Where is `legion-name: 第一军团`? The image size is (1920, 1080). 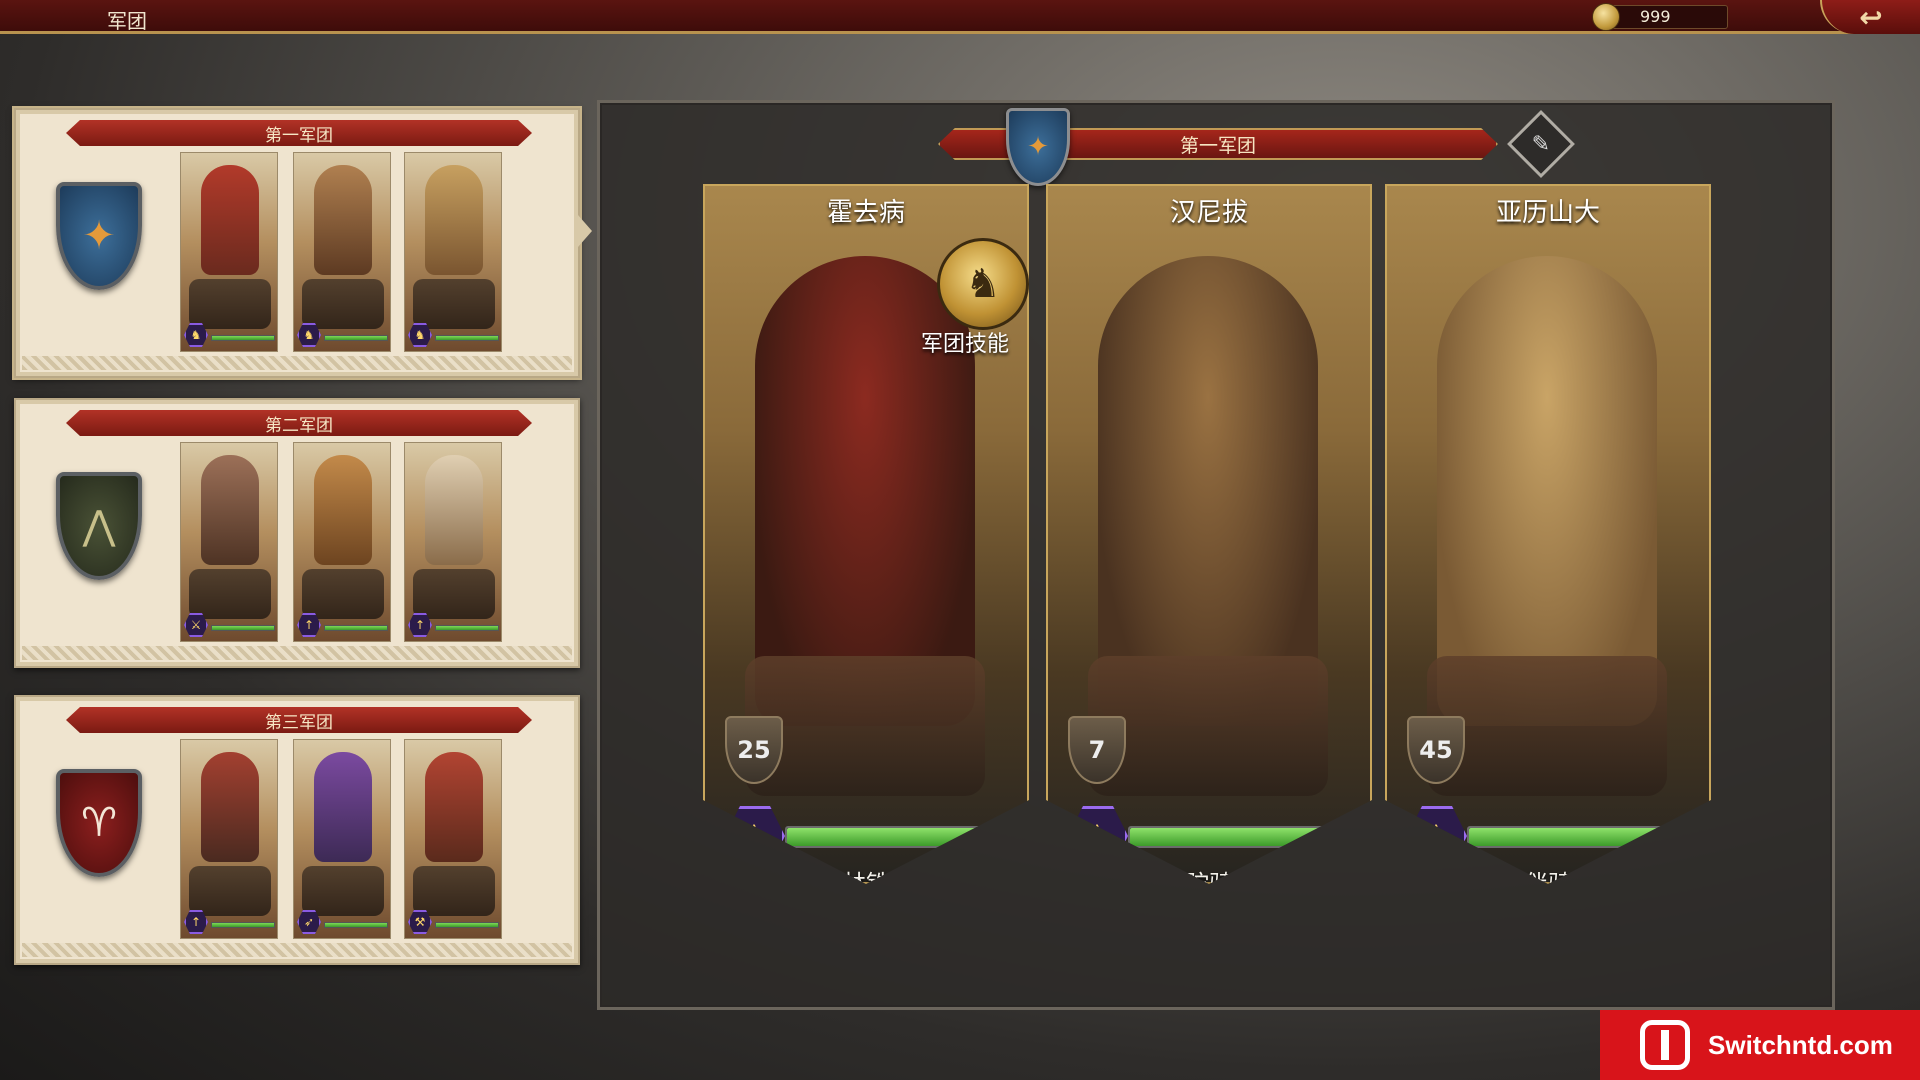
legion-name: 第一军团 is located at coordinates (1217, 145).